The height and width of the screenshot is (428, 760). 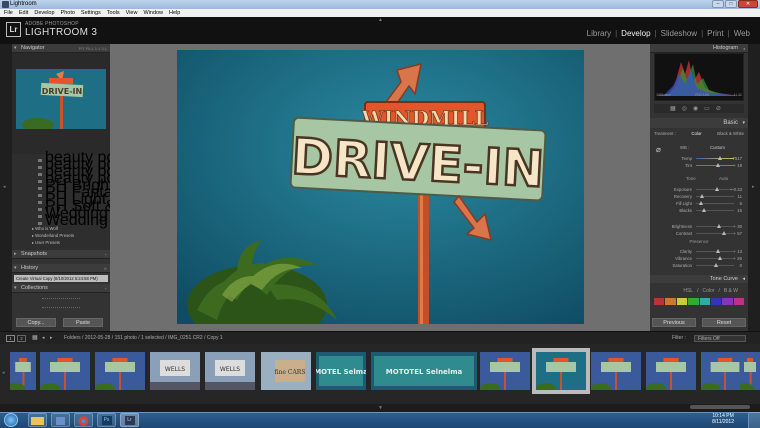 What do you see at coordinates (730, 134) in the screenshot?
I see `treatment-bw: Black & White` at bounding box center [730, 134].